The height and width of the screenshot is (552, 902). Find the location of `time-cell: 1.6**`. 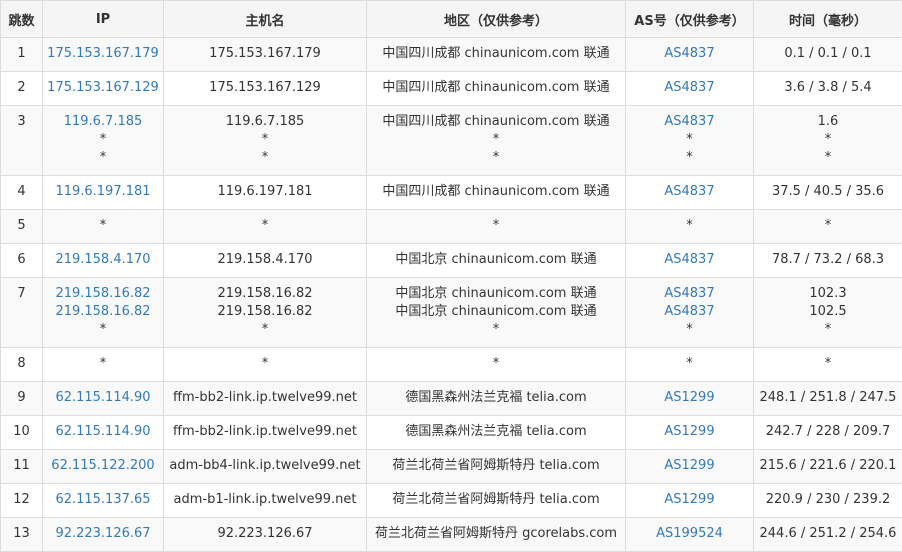

time-cell: 1.6** is located at coordinates (828, 141).